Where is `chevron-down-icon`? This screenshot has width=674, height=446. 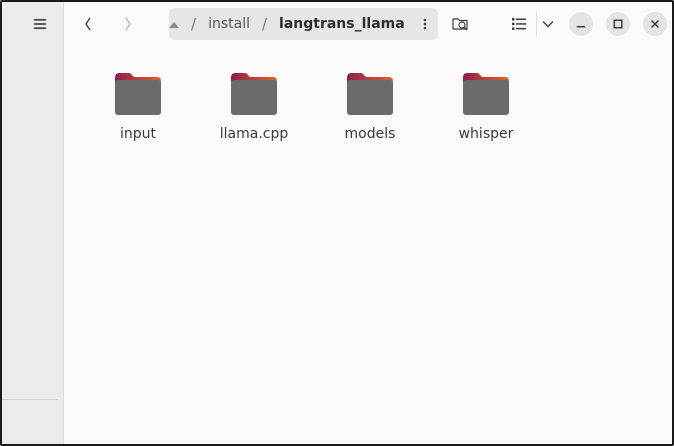
chevron-down-icon is located at coordinates (547, 24).